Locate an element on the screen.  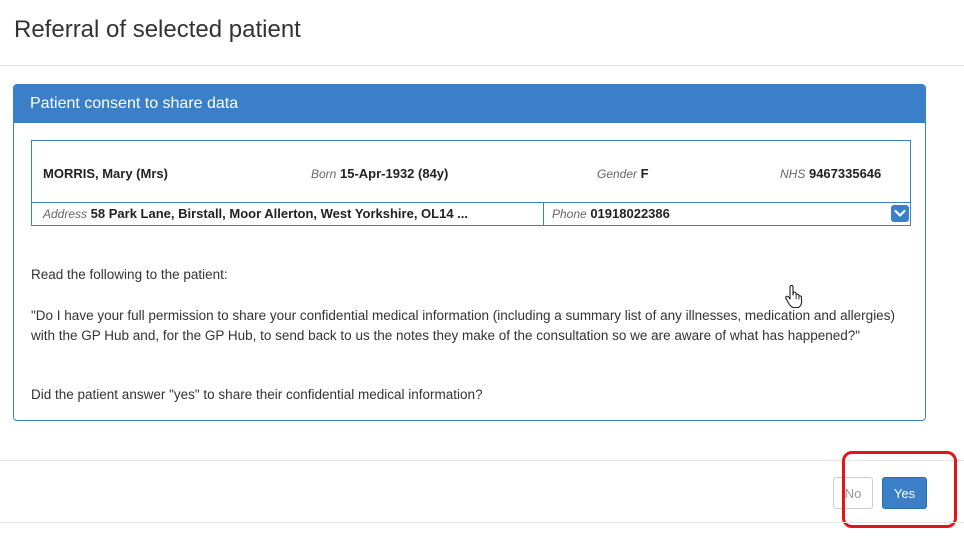
gender-label: Gender is located at coordinates (617, 174).